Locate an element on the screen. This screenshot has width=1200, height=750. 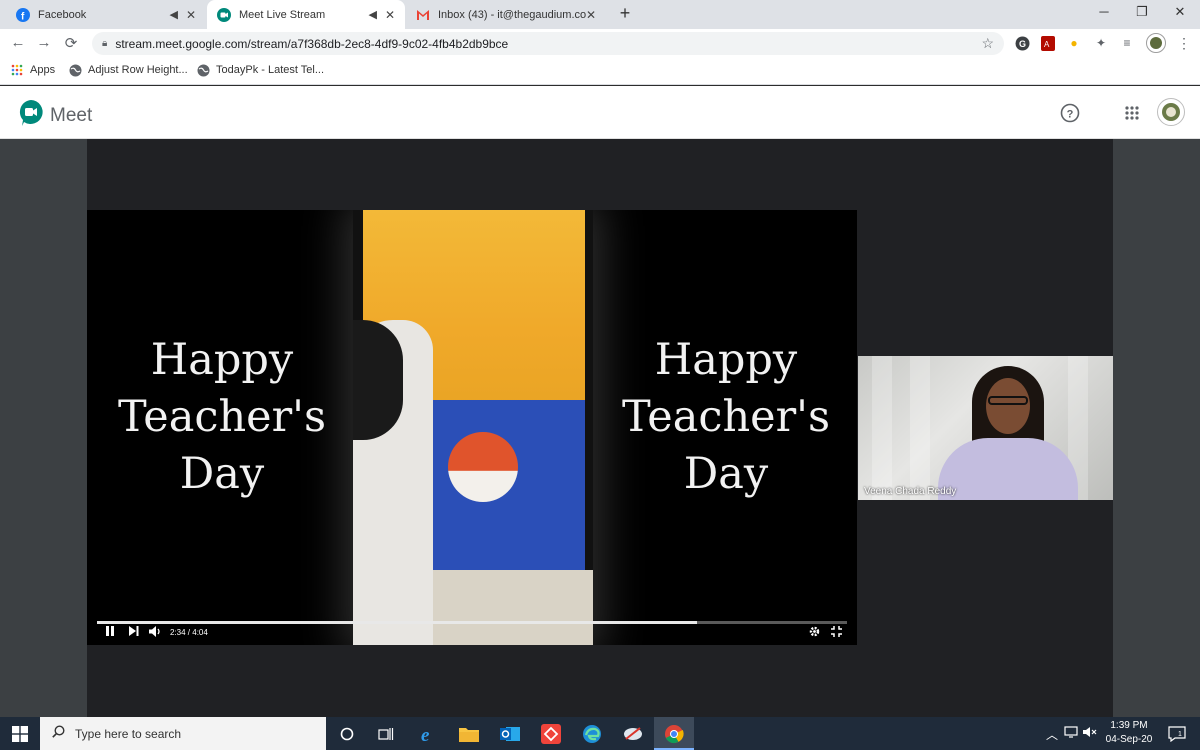
media-control-icon: ≡ is located at coordinates (1127, 43).